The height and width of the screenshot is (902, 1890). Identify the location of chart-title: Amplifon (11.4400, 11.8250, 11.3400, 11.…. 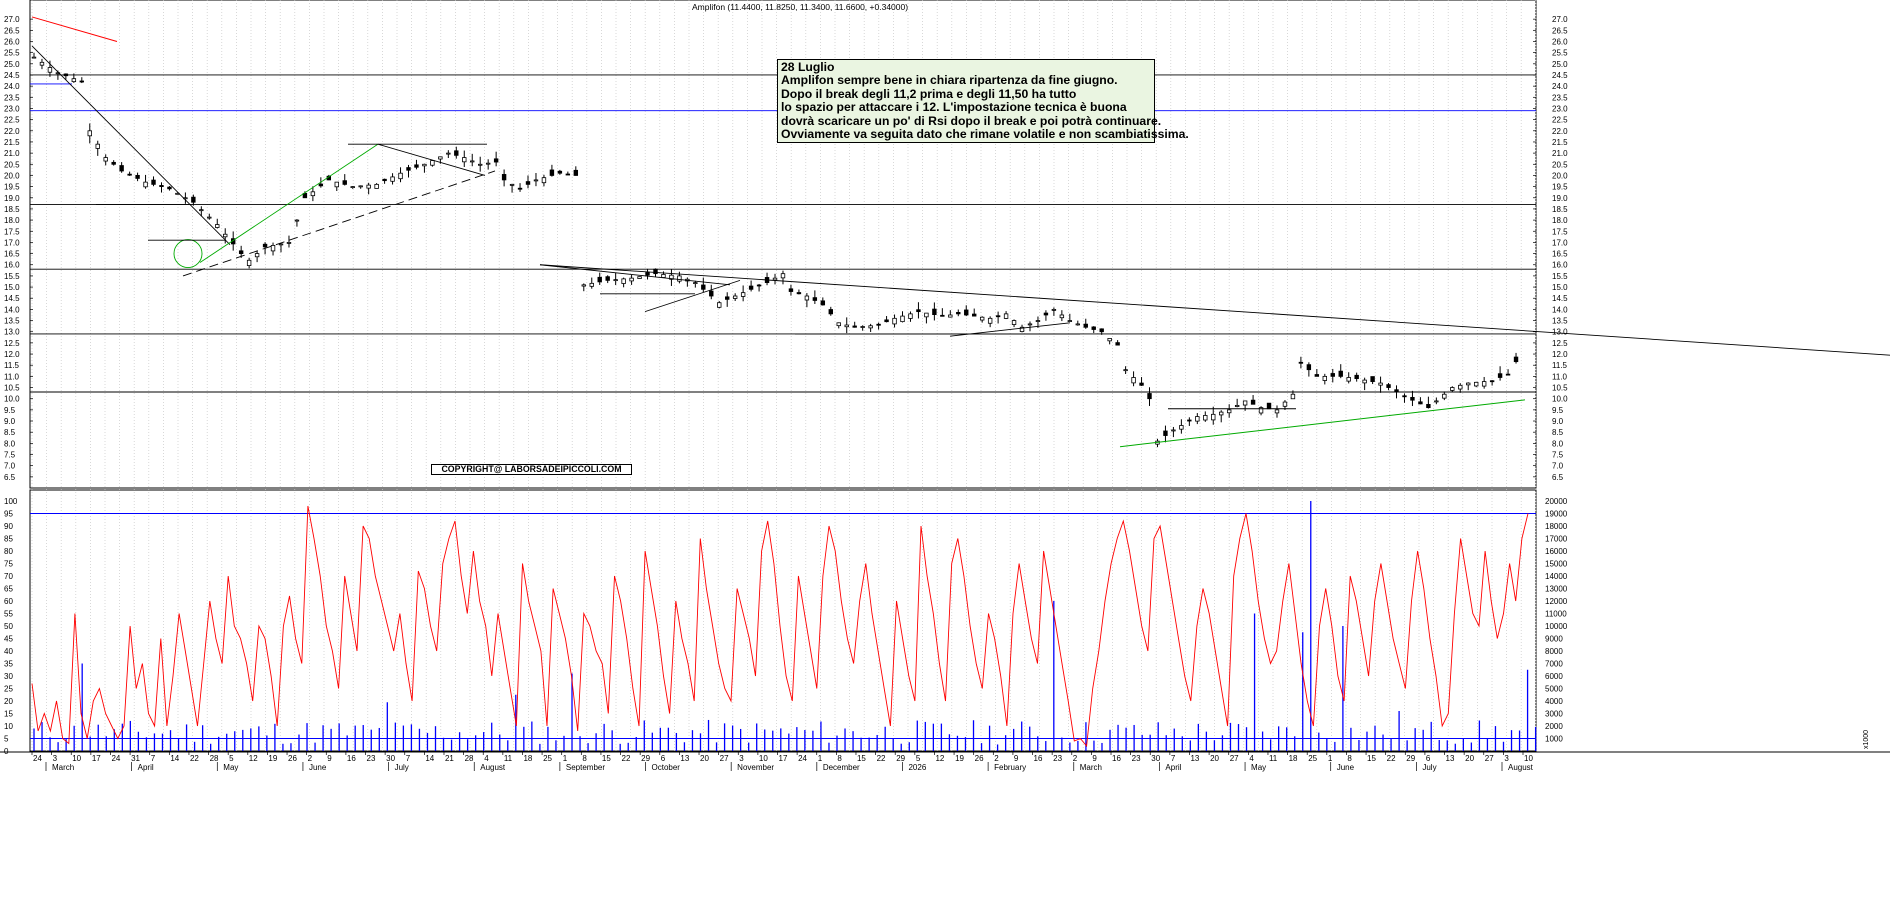
(800, 7).